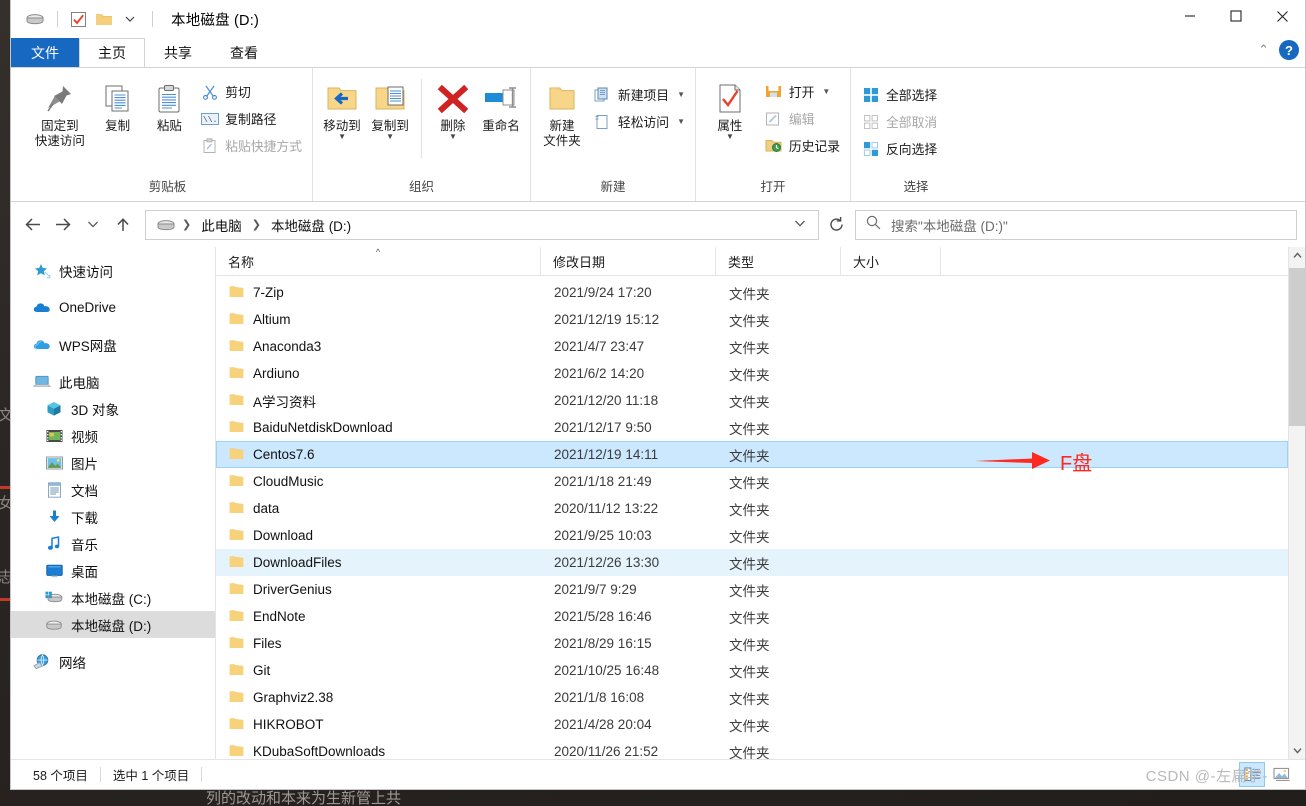 The image size is (1306, 806). What do you see at coordinates (113, 570) in the screenshot?
I see `sidebar-item-desktop: 桌面` at bounding box center [113, 570].